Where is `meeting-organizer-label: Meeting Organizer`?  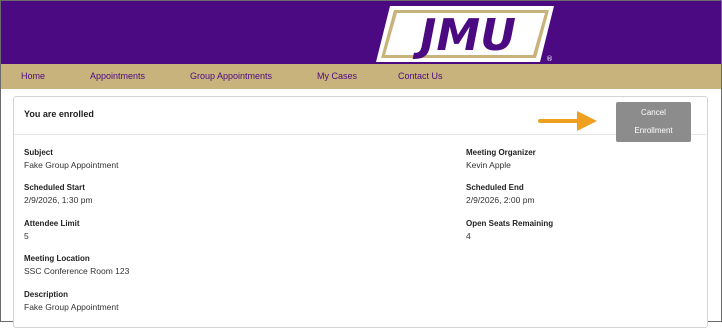 meeting-organizer-label: Meeting Organizer is located at coordinates (501, 152).